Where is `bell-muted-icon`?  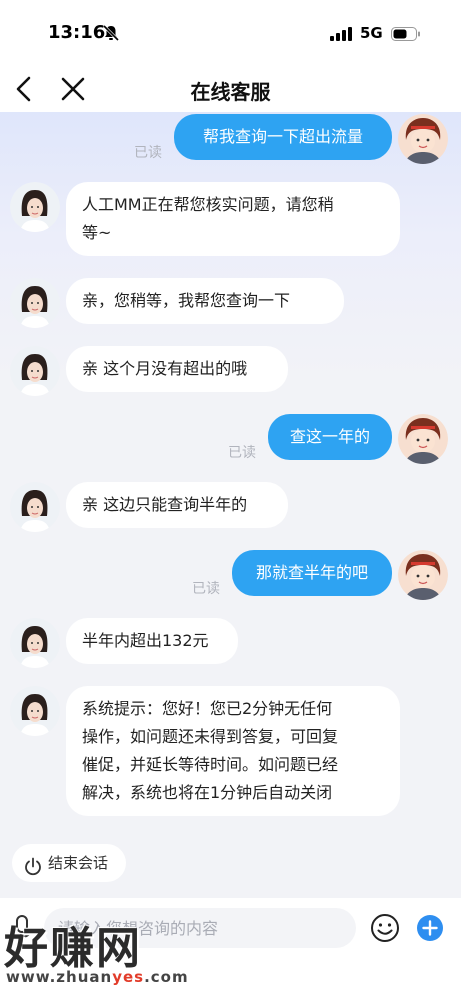
bell-muted-icon is located at coordinates (111, 35).